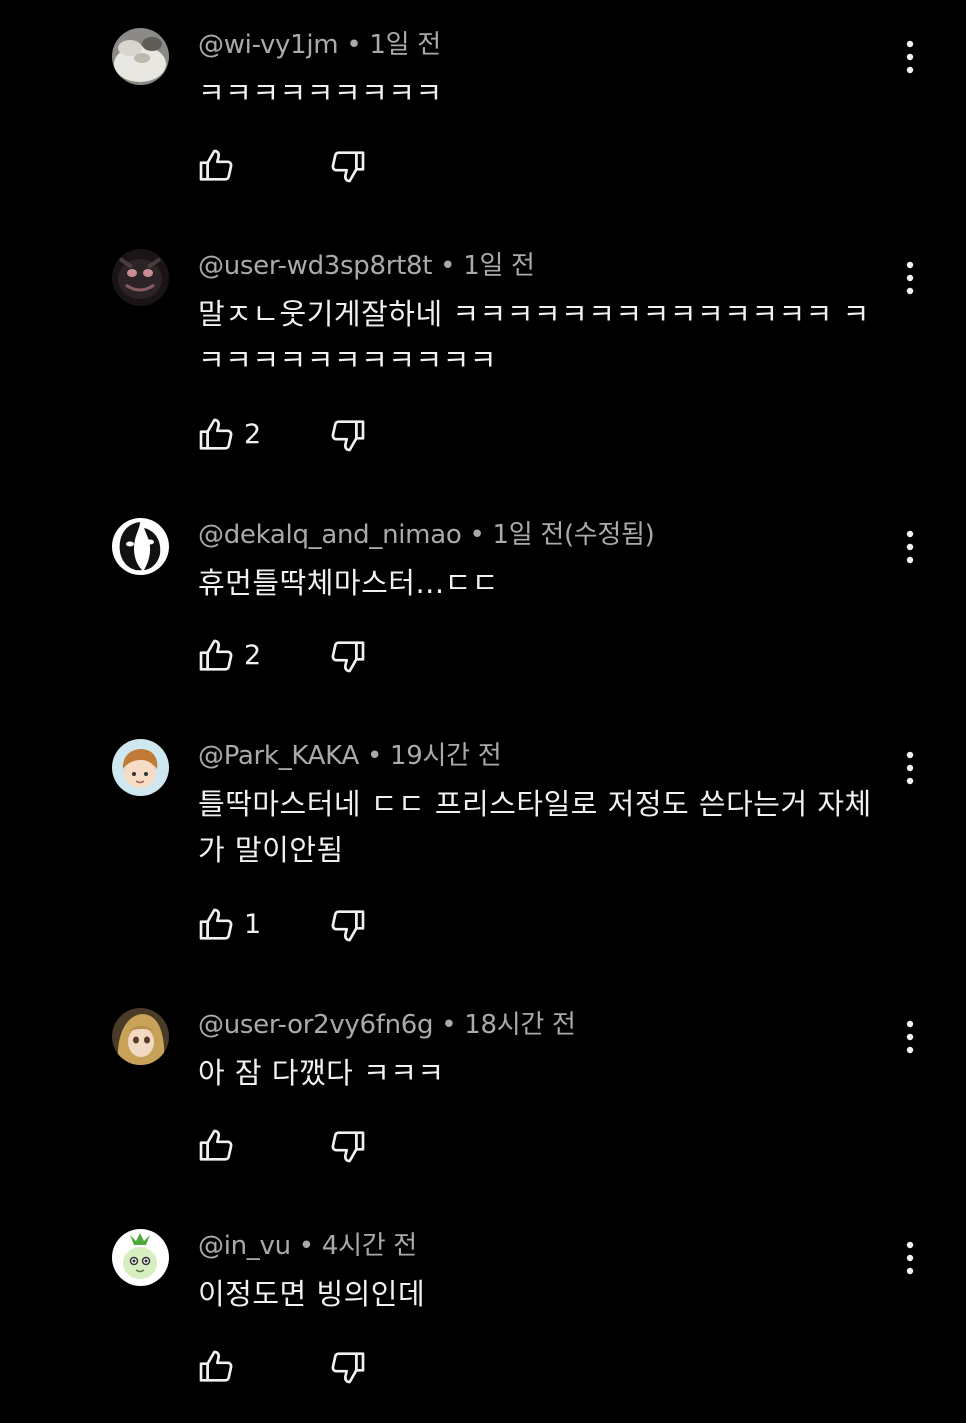 The height and width of the screenshot is (1423, 966). I want to click on comment-author: @user-or2vy6fn6g, so click(316, 1025).